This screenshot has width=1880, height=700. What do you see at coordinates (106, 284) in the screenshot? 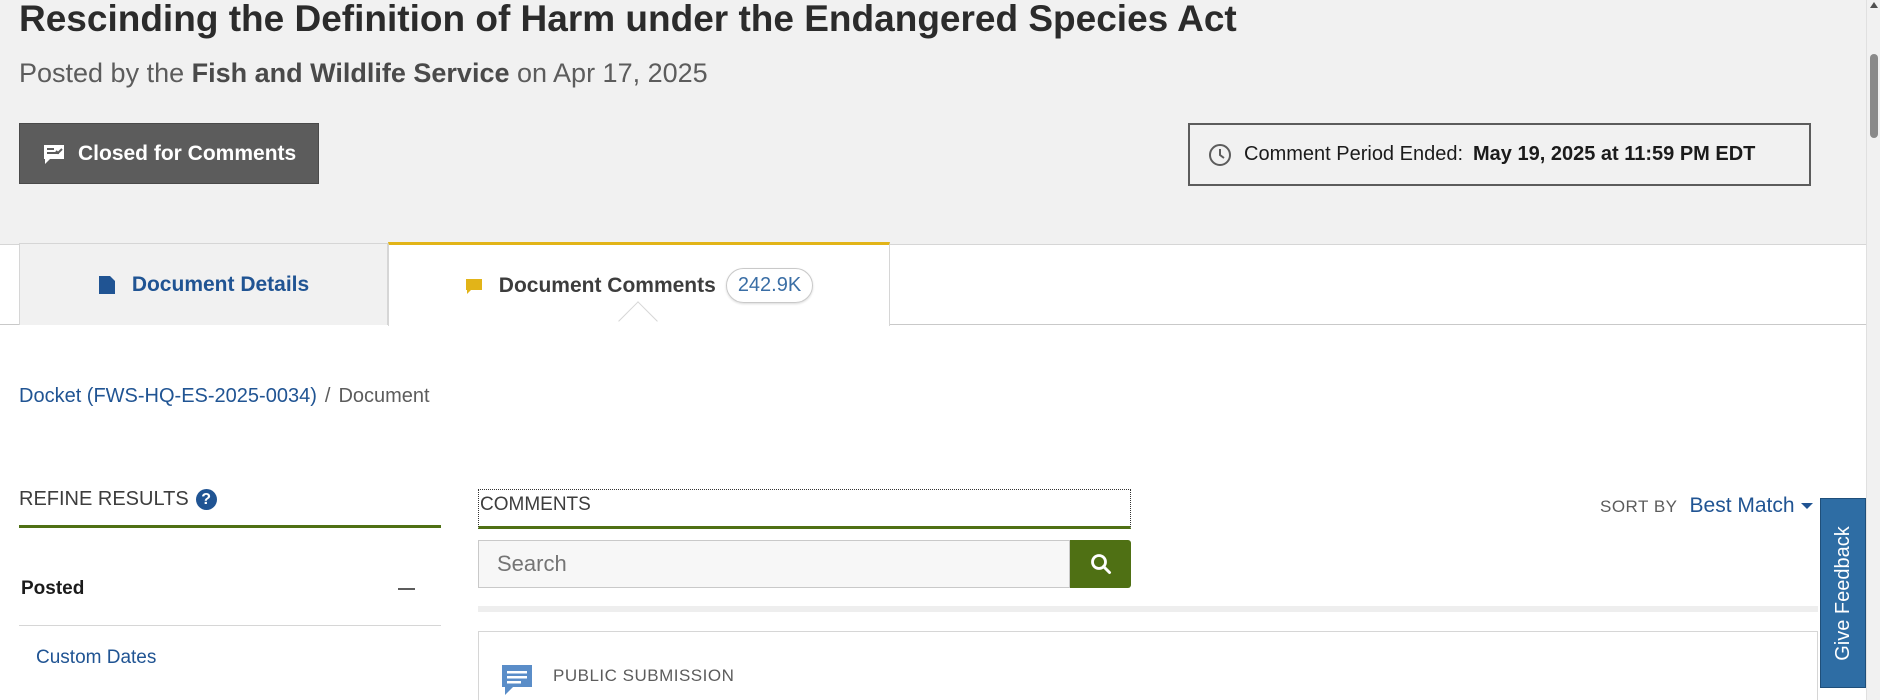
I see `document-icon` at bounding box center [106, 284].